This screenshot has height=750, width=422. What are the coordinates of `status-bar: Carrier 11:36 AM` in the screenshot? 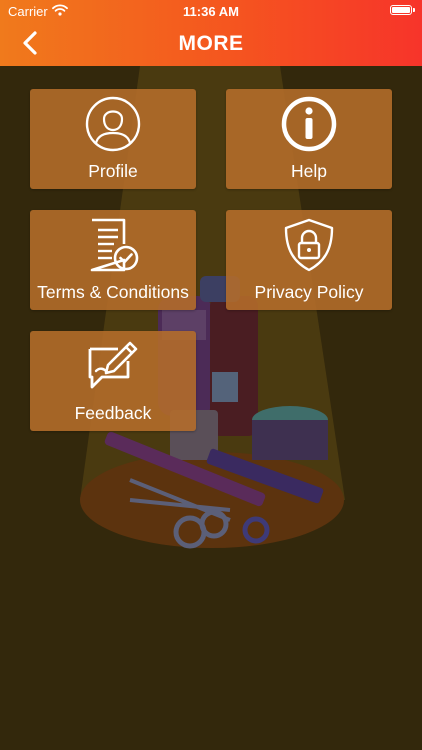 It's located at (211, 11).